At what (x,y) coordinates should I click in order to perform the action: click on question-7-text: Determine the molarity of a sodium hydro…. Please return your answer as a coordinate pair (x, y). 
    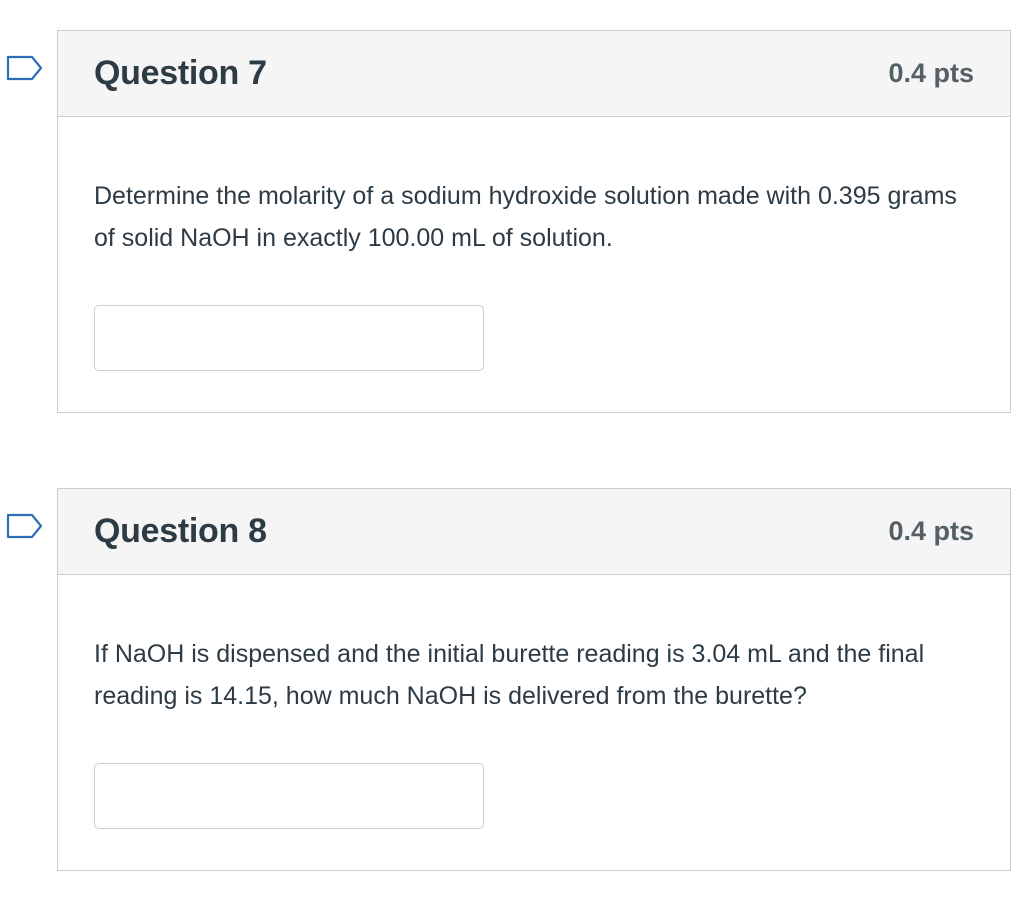
    Looking at the image, I should click on (525, 217).